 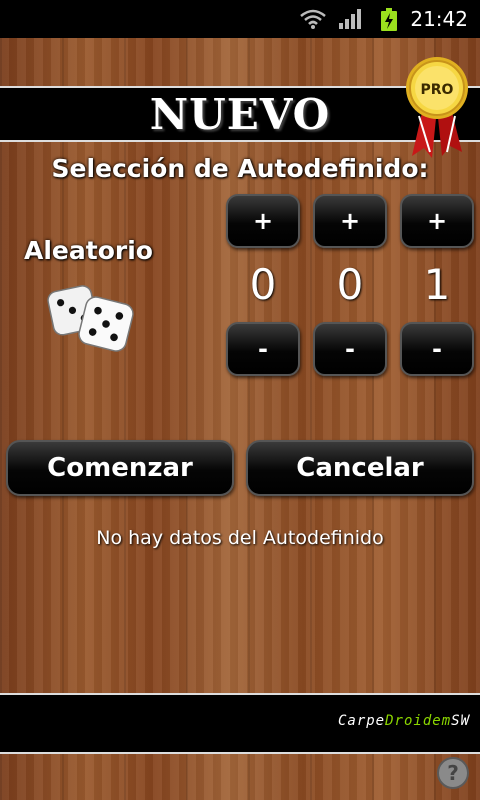 I want to click on plus-button-1: +, so click(x=263, y=221).